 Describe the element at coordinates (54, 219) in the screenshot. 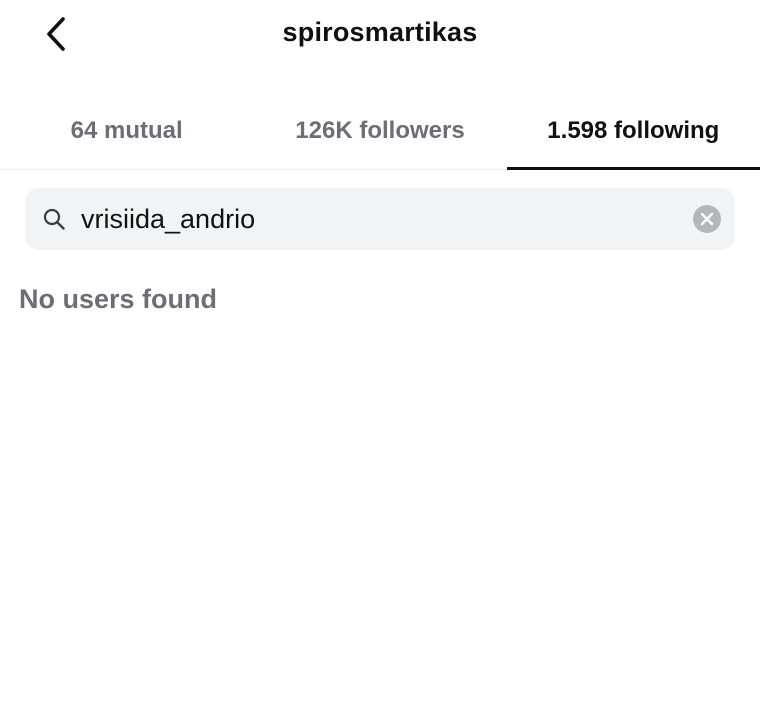

I see `search-icon` at that location.